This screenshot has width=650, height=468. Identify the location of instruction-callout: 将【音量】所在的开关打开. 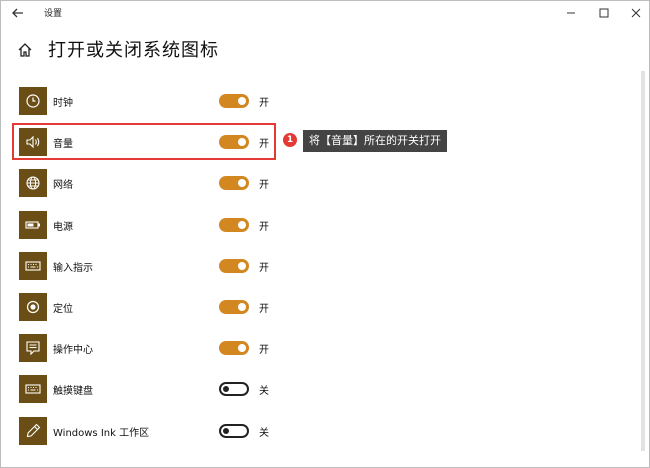
(375, 141).